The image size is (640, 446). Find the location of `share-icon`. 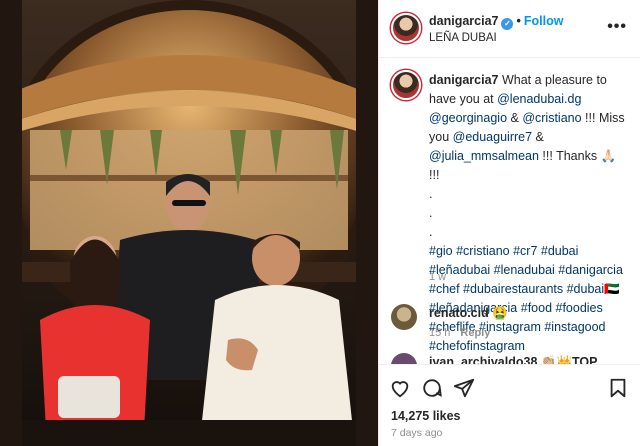

share-icon is located at coordinates (464, 388).